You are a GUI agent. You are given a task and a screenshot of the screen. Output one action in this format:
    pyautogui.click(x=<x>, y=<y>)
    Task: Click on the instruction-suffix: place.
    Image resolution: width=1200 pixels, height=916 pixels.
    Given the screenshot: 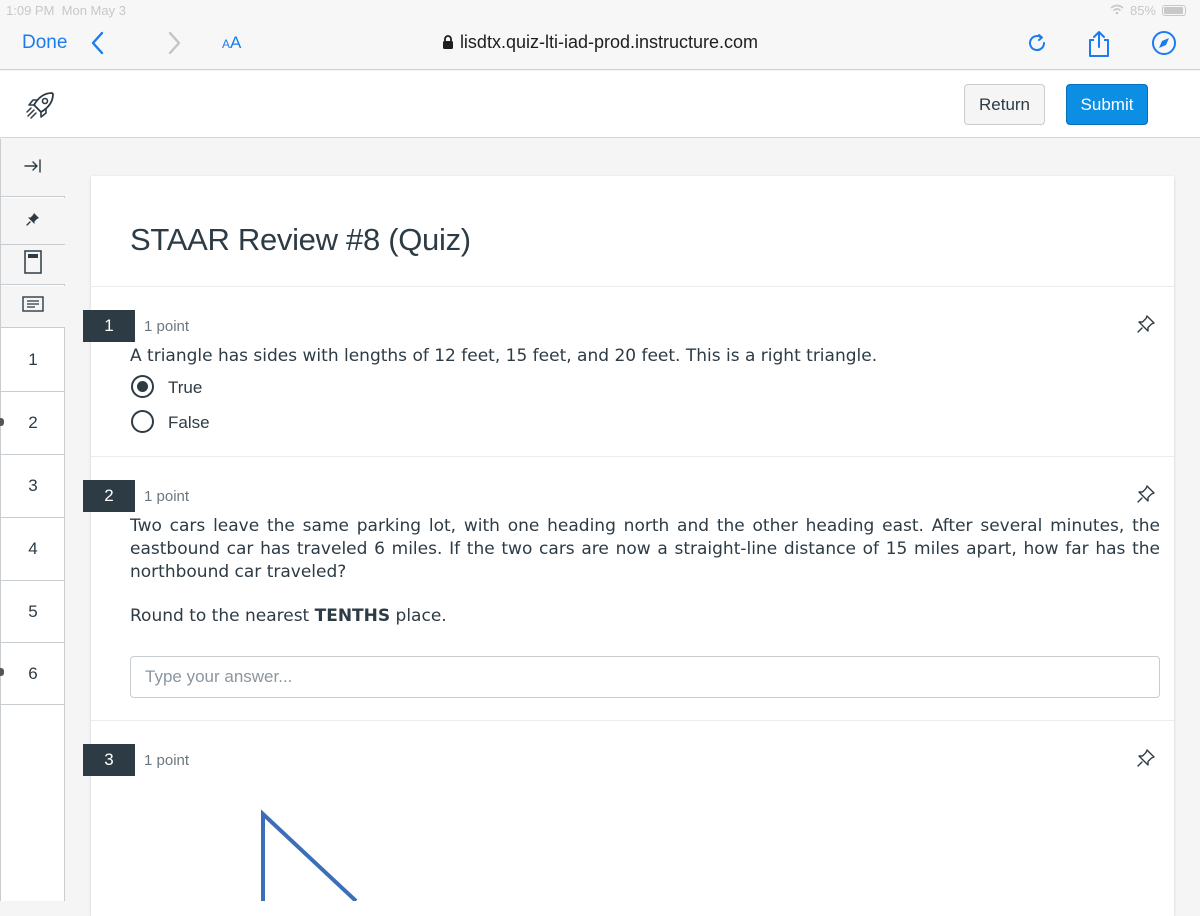 What is the action you would take?
    pyautogui.click(x=418, y=616)
    